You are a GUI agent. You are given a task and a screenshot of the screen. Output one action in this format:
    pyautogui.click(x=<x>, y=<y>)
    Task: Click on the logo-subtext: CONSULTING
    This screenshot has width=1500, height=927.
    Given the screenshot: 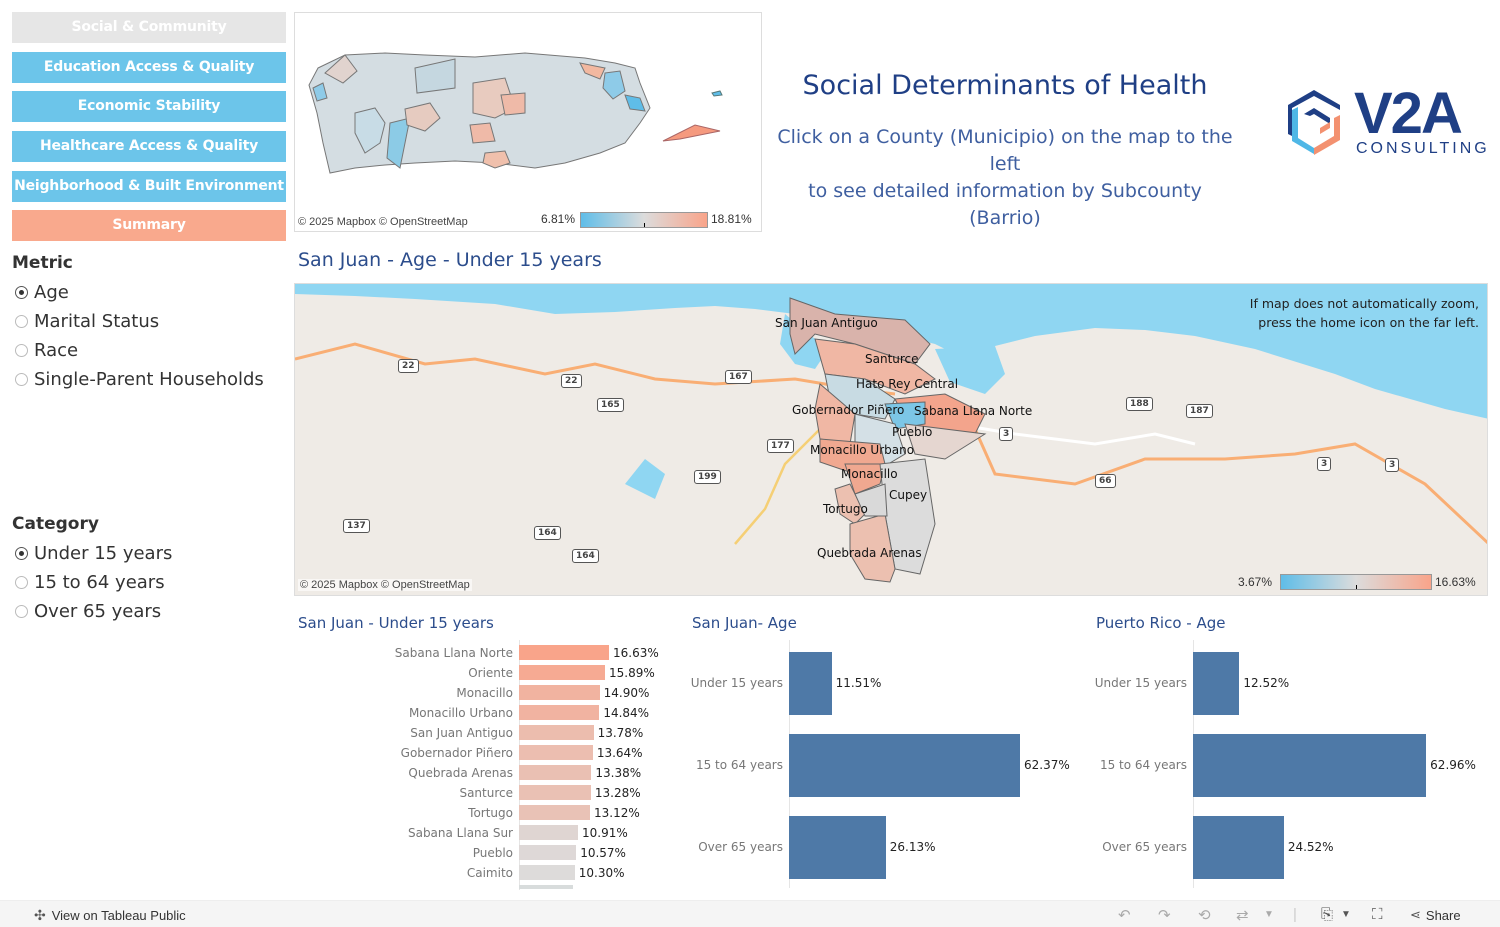 What is the action you would take?
    pyautogui.click(x=1423, y=148)
    